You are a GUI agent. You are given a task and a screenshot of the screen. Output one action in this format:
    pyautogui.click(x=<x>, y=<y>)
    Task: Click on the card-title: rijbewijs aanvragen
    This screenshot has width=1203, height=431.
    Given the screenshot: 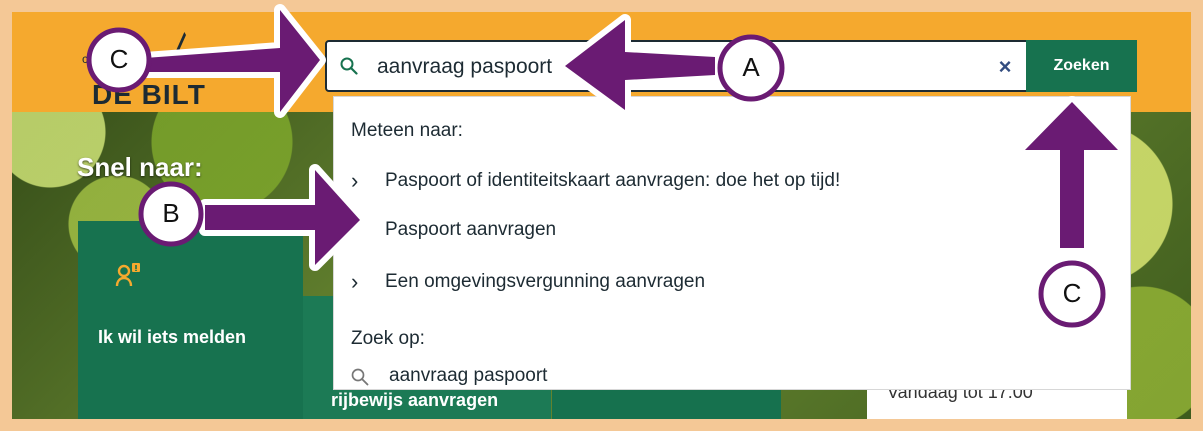 What is the action you would take?
    pyautogui.click(x=415, y=400)
    